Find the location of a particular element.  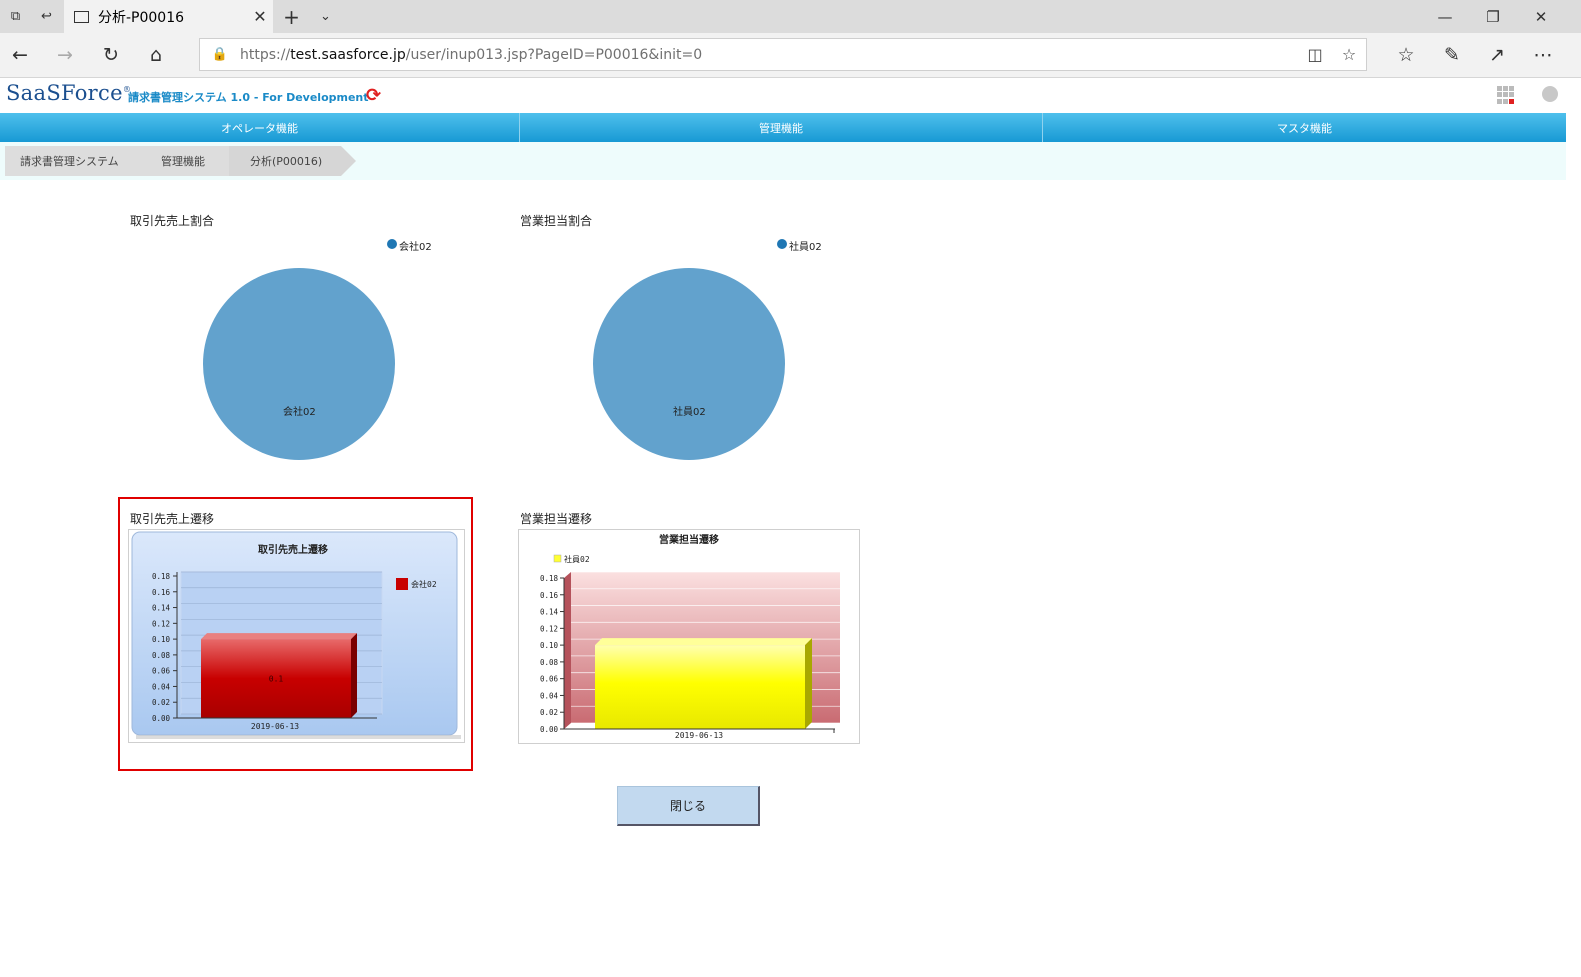

chart2-bar is located at coordinates (700, 687).